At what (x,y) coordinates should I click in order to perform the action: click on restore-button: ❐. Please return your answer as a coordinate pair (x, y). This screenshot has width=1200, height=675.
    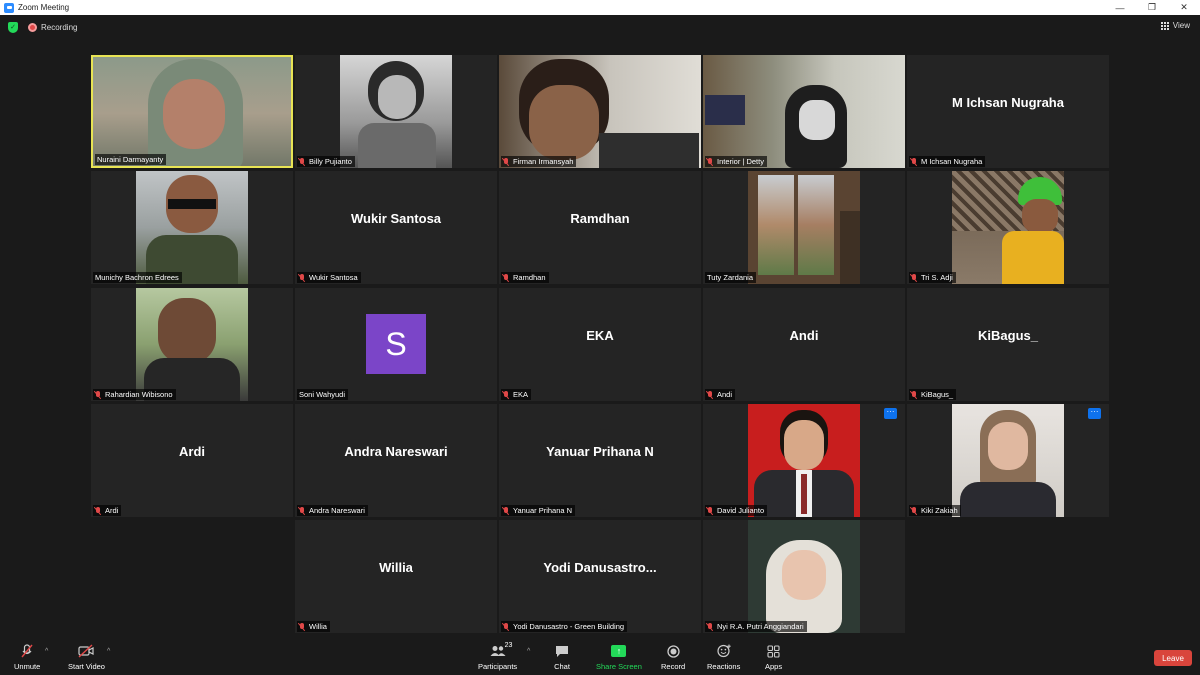
    Looking at the image, I should click on (1152, 7).